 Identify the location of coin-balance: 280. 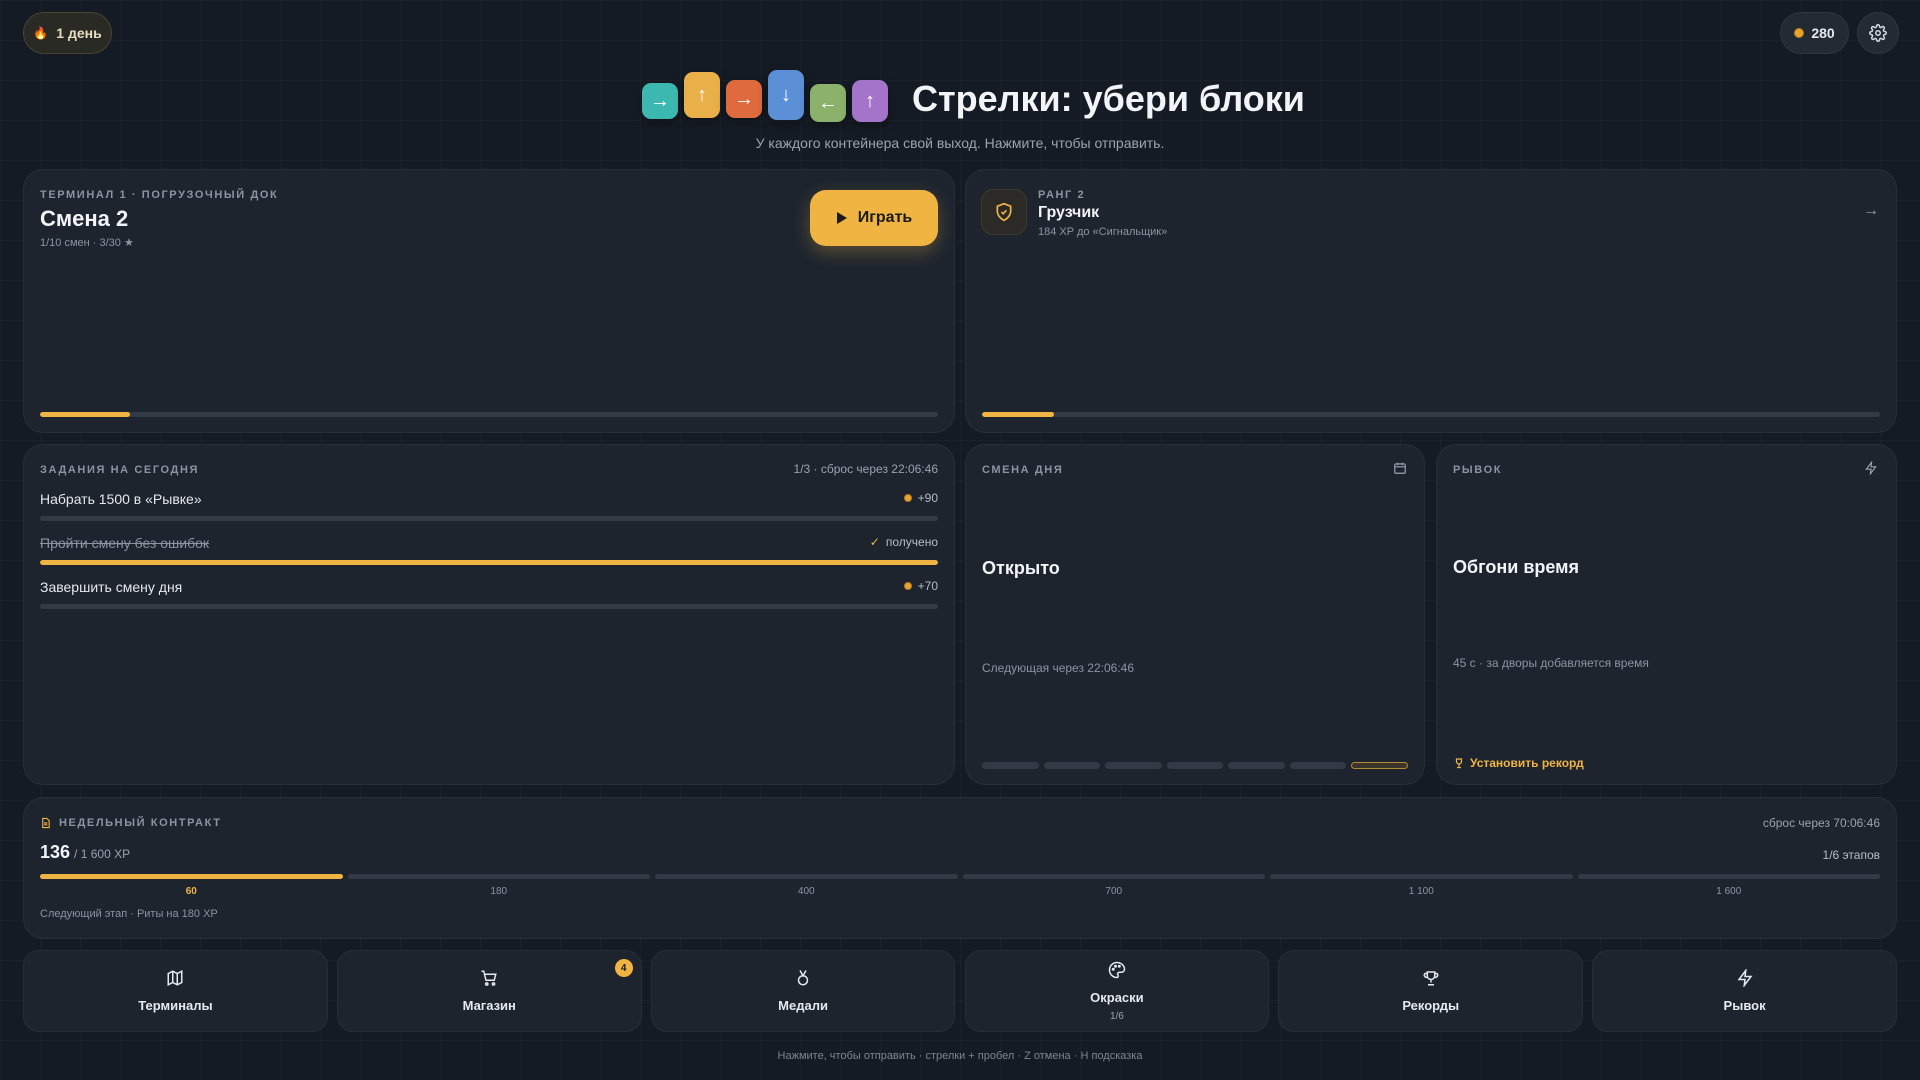
(1814, 33).